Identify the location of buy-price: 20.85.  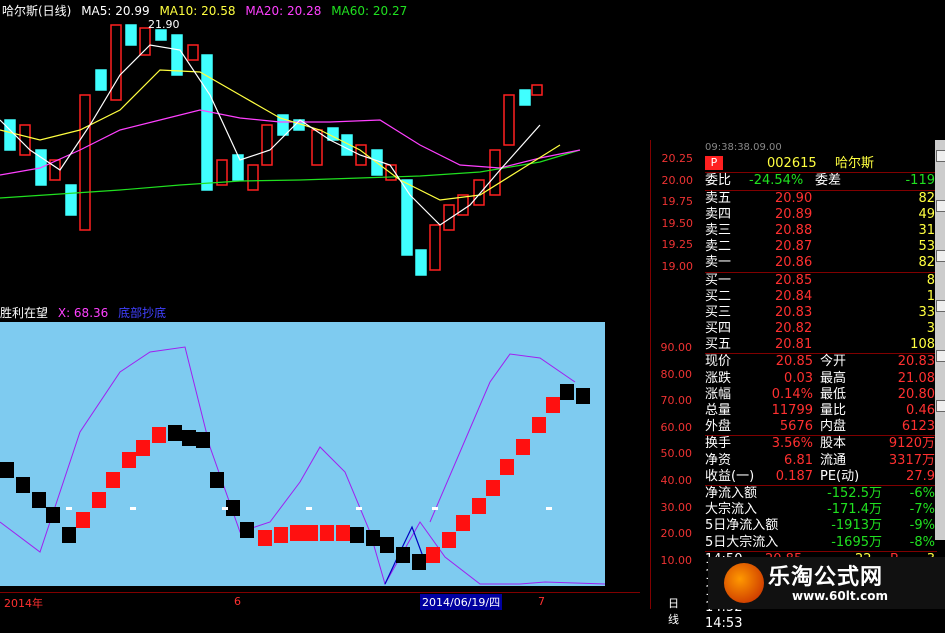
(794, 280).